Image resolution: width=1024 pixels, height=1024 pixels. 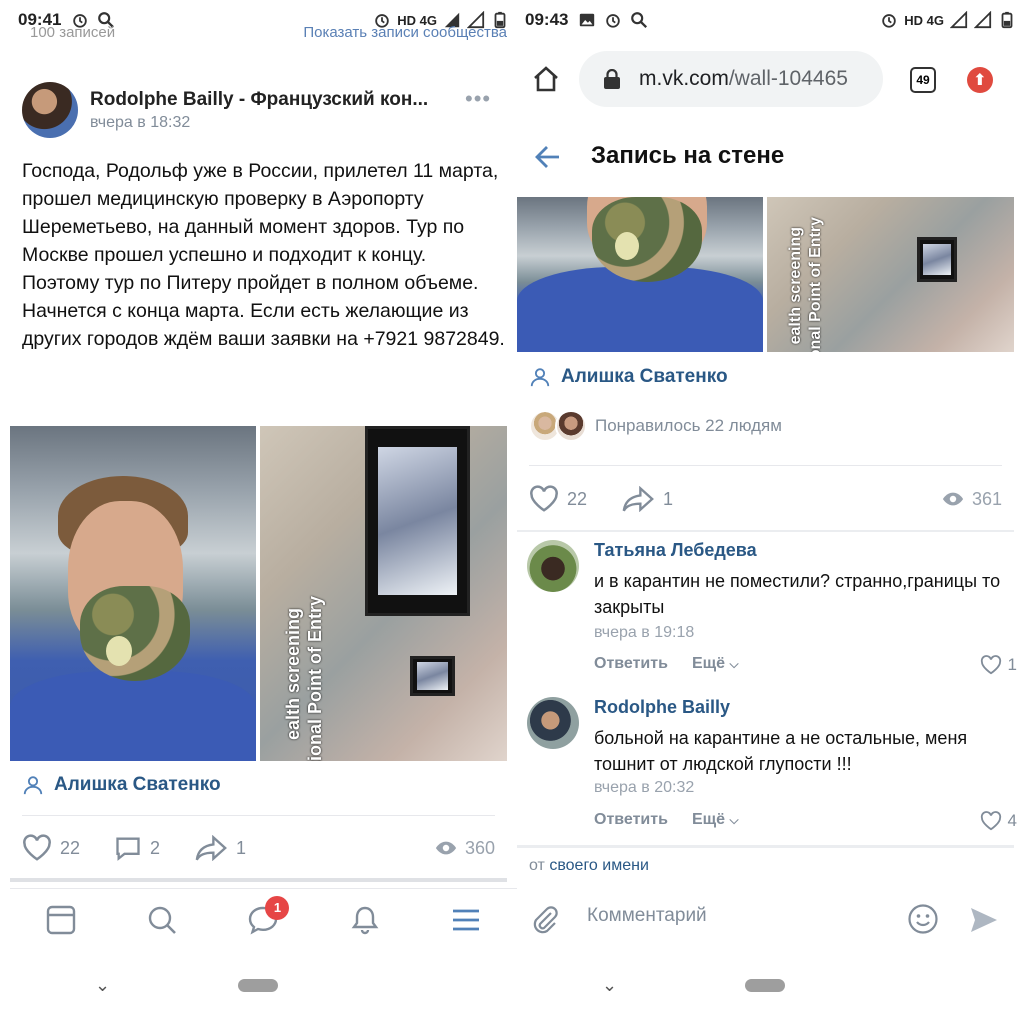 I want to click on signed-by-name: Алишка Сватенко, so click(x=644, y=376).